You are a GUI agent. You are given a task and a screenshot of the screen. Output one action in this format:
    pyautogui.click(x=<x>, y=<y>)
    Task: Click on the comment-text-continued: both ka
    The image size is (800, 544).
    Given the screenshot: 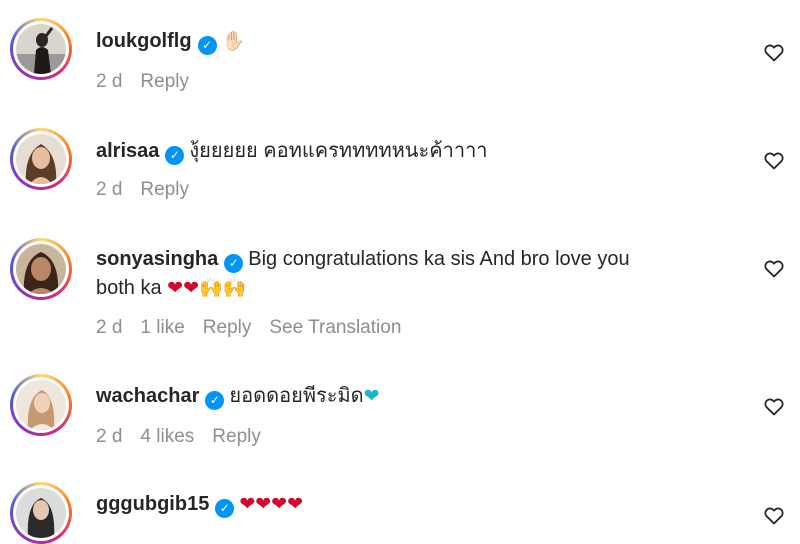 What is the action you would take?
    pyautogui.click(x=129, y=288)
    